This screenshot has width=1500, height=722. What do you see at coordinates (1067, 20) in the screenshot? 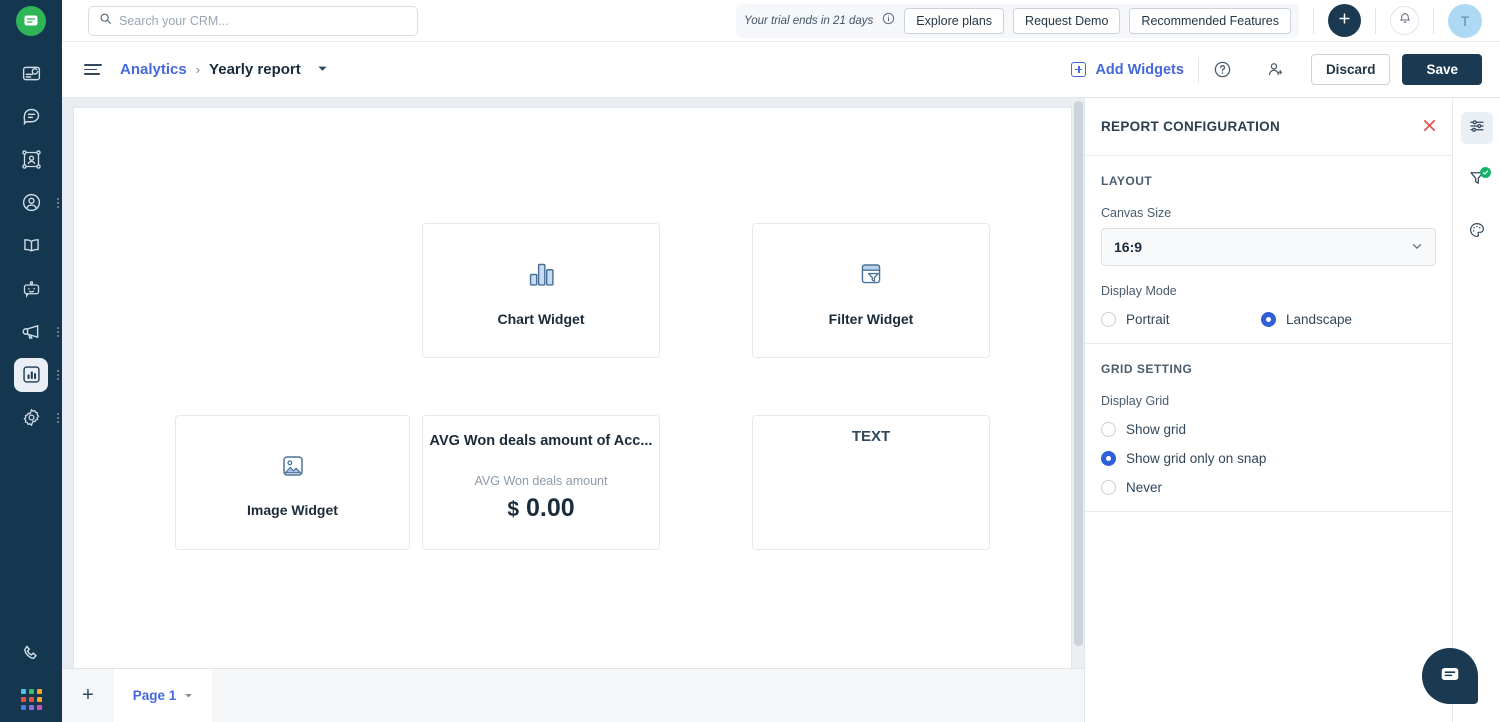
I see `request-demo-button: Request Demo` at bounding box center [1067, 20].